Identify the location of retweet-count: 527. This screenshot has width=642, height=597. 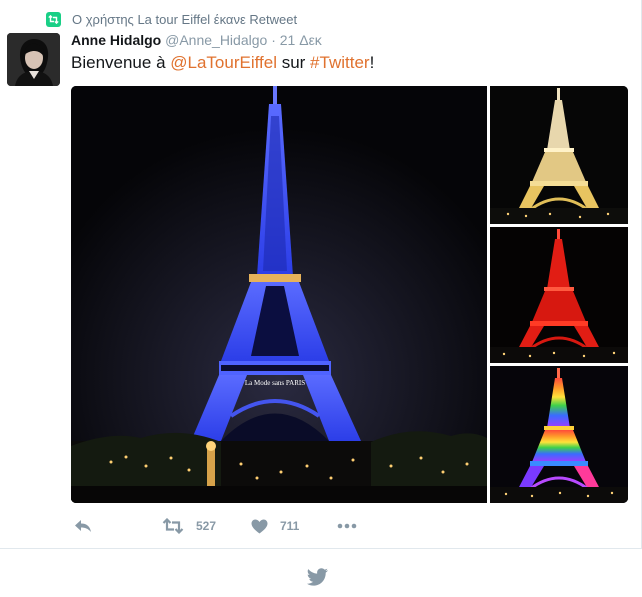
(206, 526).